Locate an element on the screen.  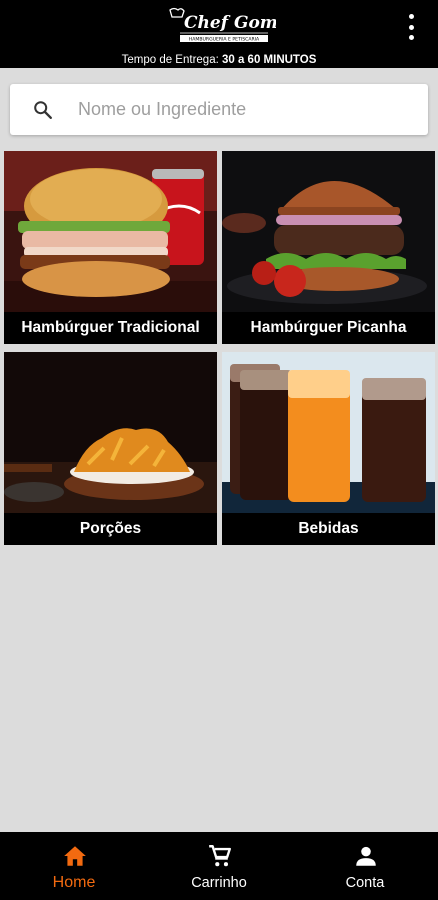
category-label: Hambúrguer Tradicional is located at coordinates (110, 328).